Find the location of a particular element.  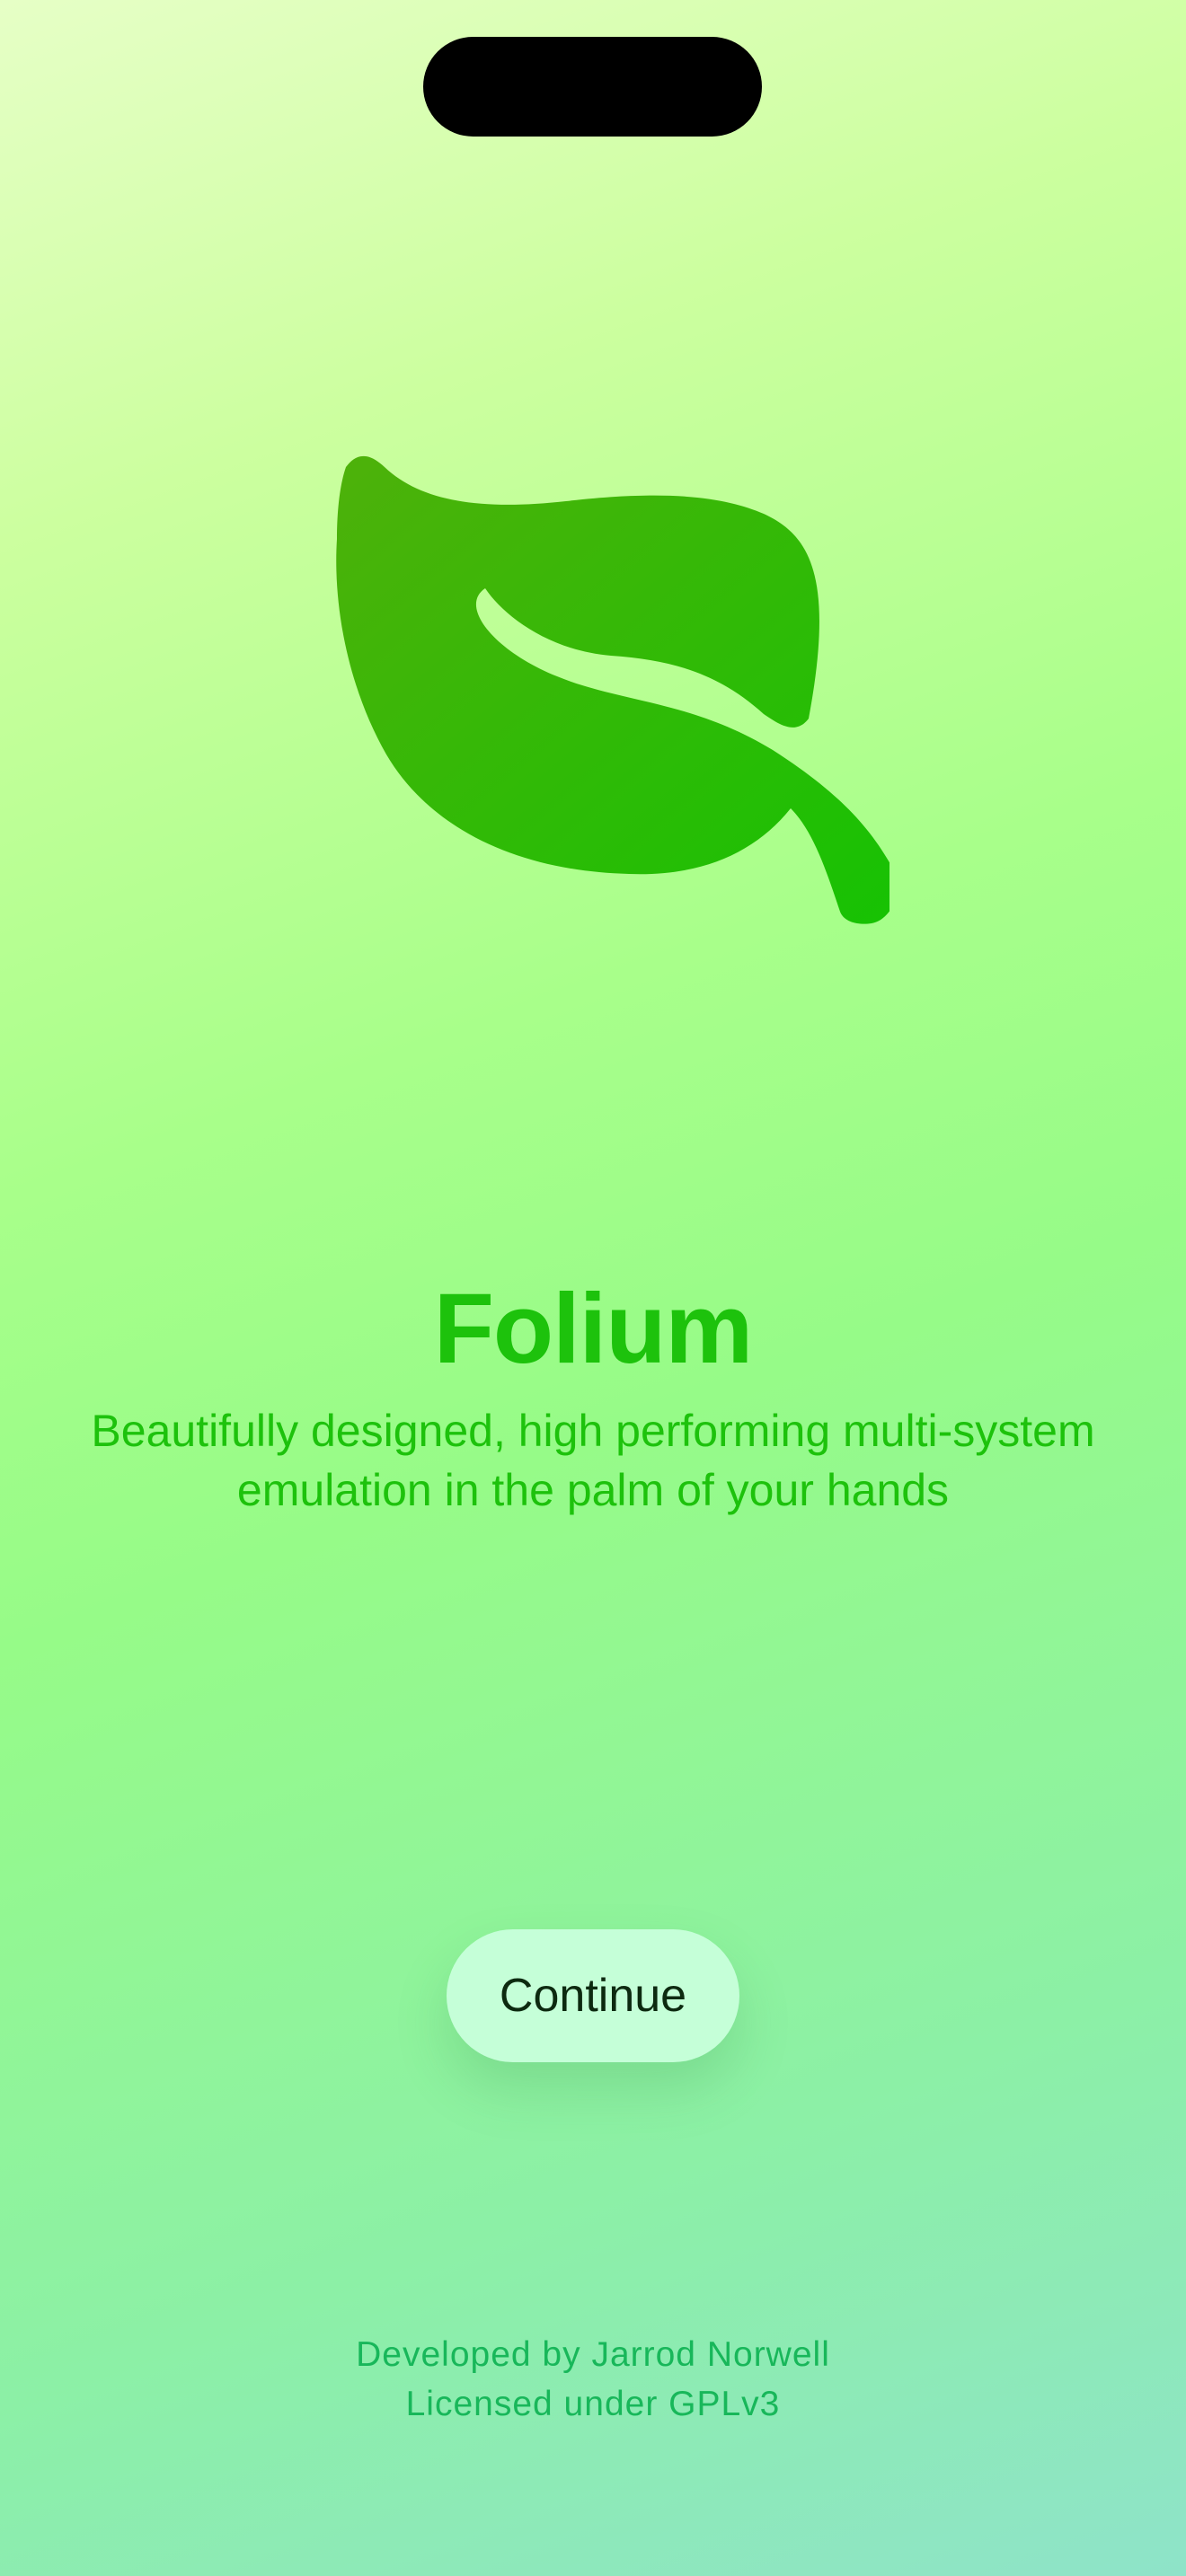

dynamic-island is located at coordinates (592, 87).